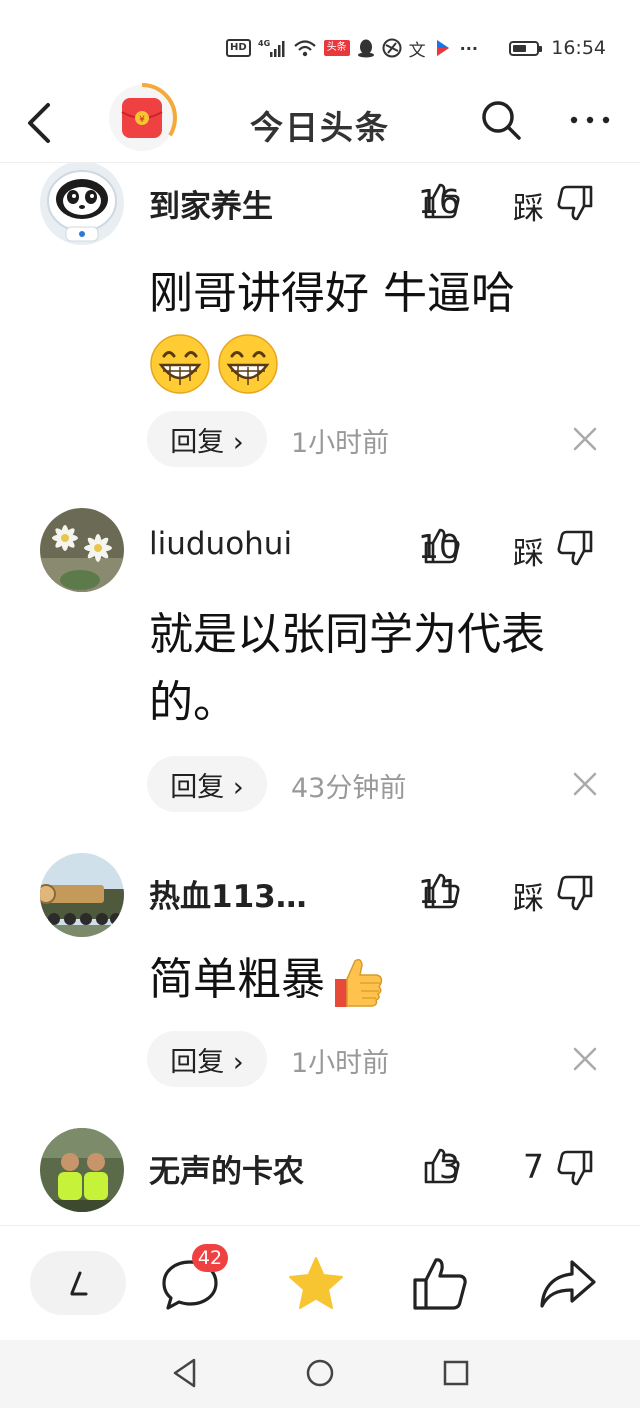  Describe the element at coordinates (443, 48) in the screenshot. I see `video-app-icon` at that location.